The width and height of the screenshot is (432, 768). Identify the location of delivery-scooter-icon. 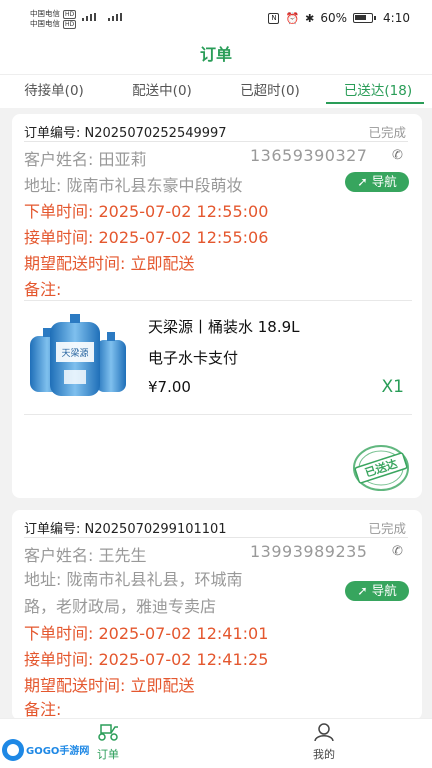
(108, 732).